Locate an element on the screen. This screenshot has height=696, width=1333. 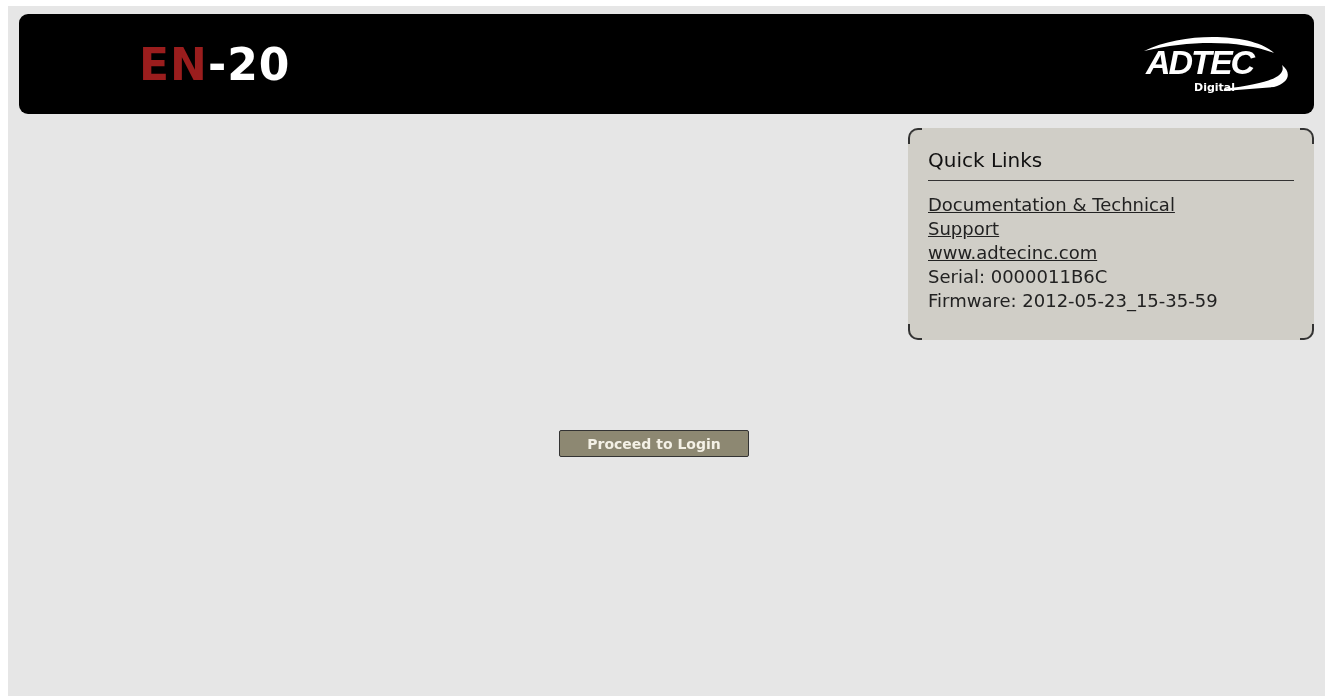
product-title: EN-20 is located at coordinates (215, 64).